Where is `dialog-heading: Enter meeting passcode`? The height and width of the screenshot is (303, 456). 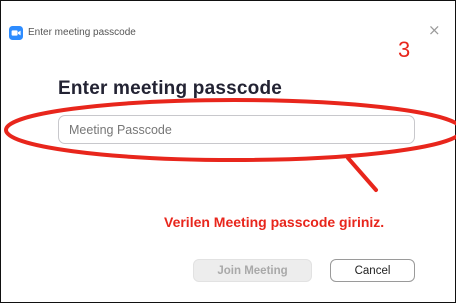 dialog-heading: Enter meeting passcode is located at coordinates (170, 88).